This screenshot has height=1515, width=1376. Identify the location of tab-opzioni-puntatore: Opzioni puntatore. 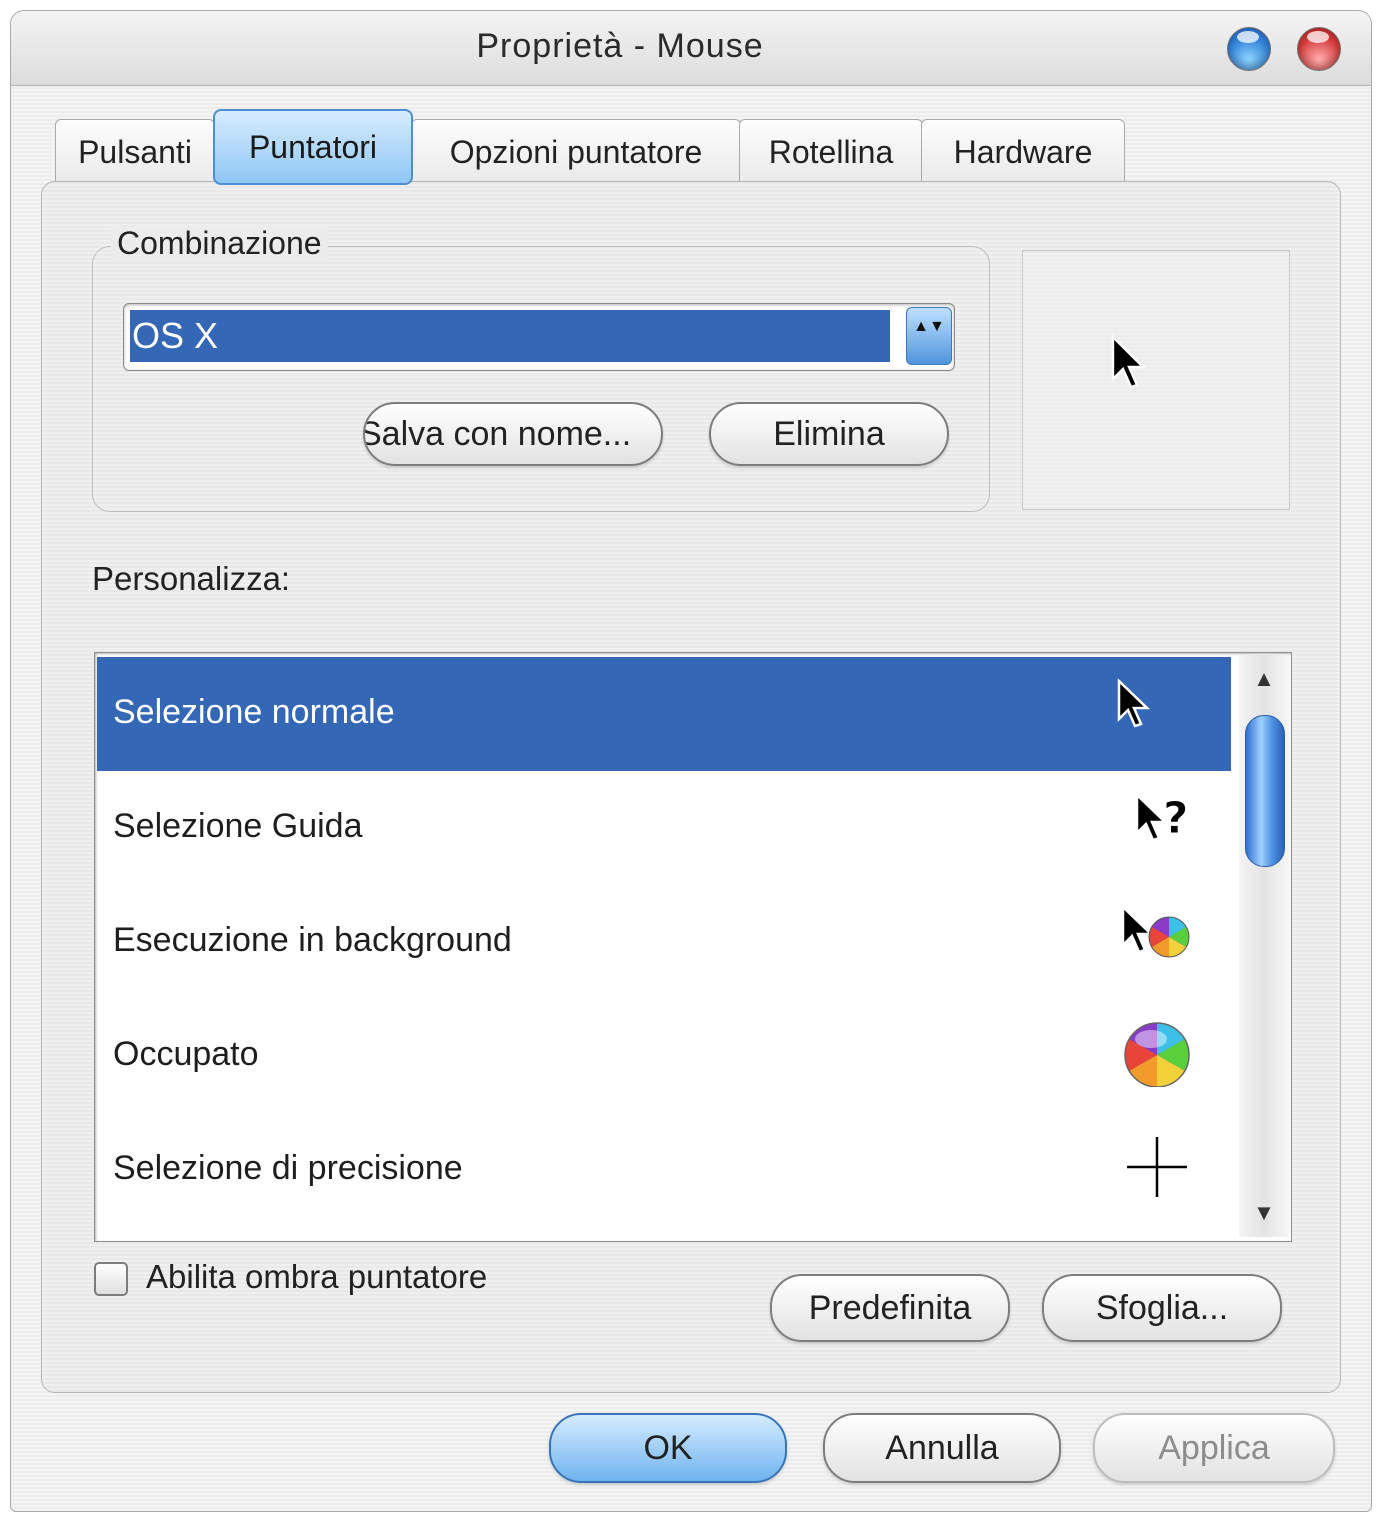
(576, 152).